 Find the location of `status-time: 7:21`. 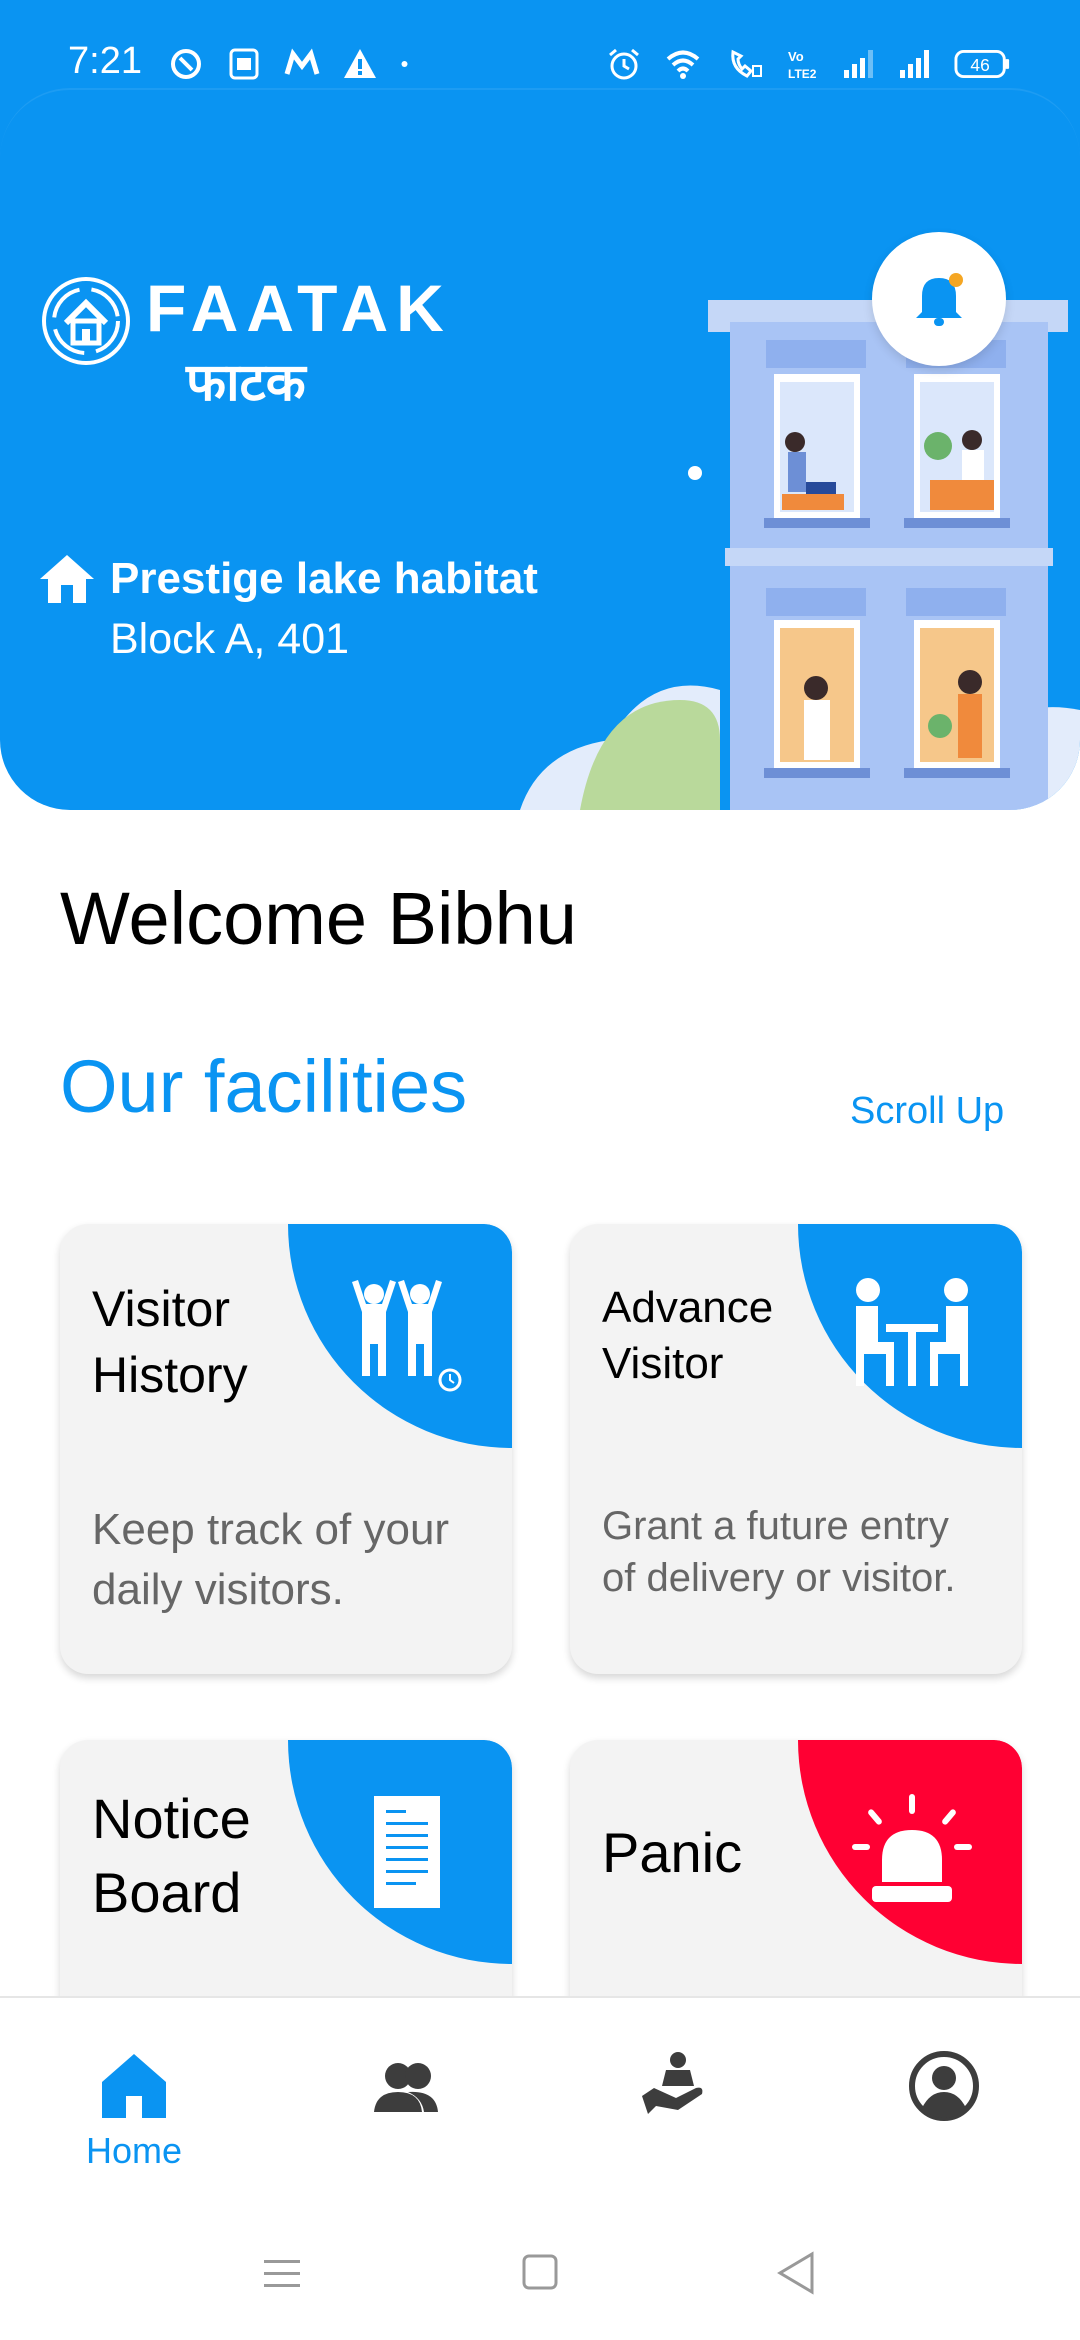

status-time: 7:21 is located at coordinates (105, 61).